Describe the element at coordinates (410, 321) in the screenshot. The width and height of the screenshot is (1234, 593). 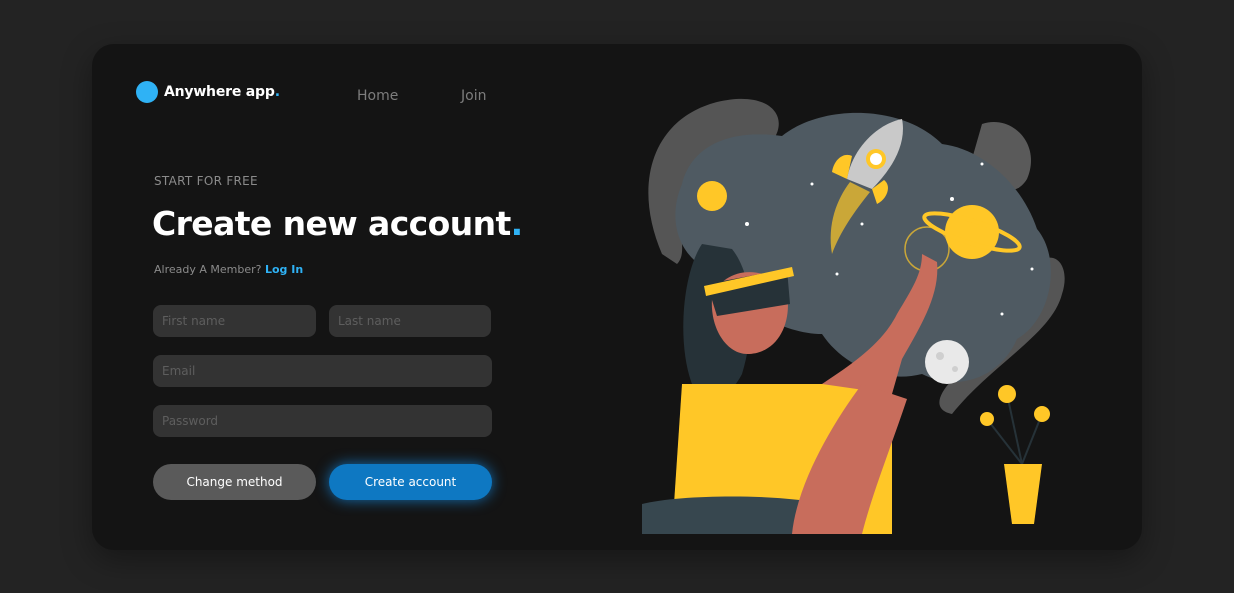
I see `last-name-input` at that location.